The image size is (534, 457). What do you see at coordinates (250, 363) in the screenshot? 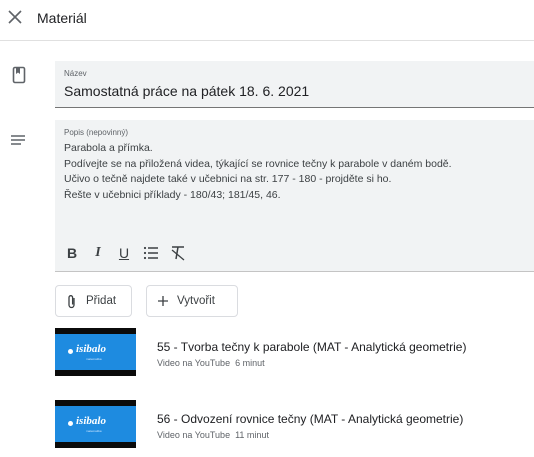
I see `attachment-duration: 6 minut` at bounding box center [250, 363].